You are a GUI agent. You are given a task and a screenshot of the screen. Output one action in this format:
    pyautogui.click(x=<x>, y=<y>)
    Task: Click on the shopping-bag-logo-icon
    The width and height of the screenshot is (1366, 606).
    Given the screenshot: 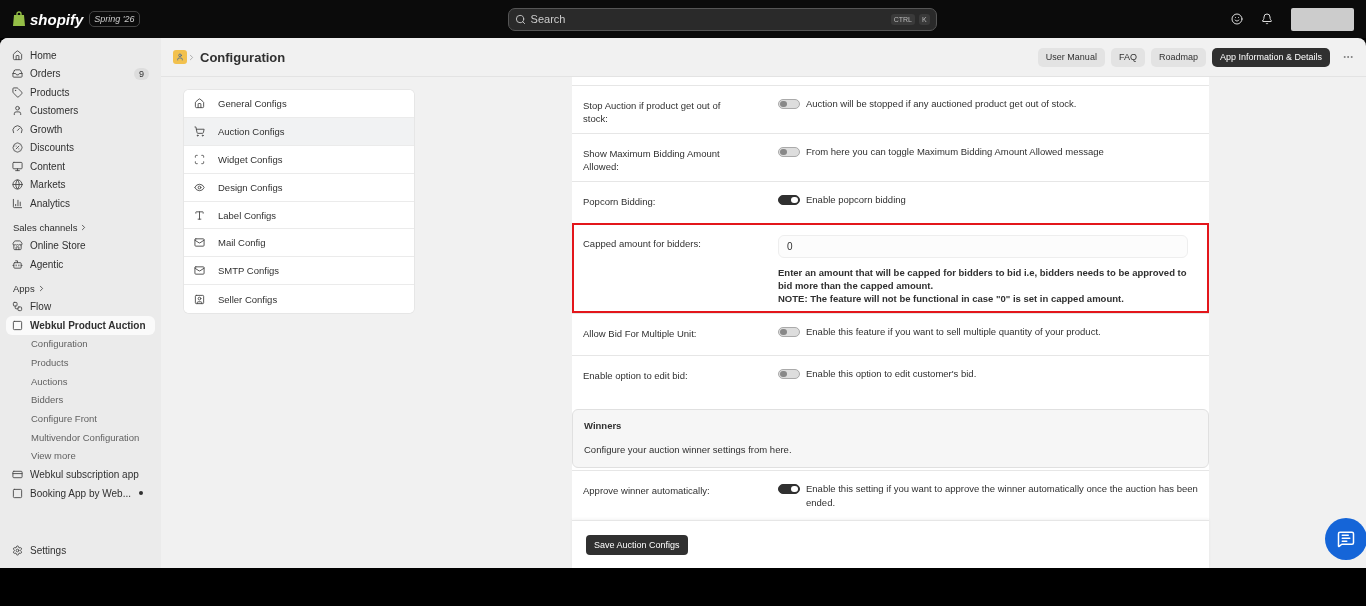 What is the action you would take?
    pyautogui.click(x=19, y=19)
    